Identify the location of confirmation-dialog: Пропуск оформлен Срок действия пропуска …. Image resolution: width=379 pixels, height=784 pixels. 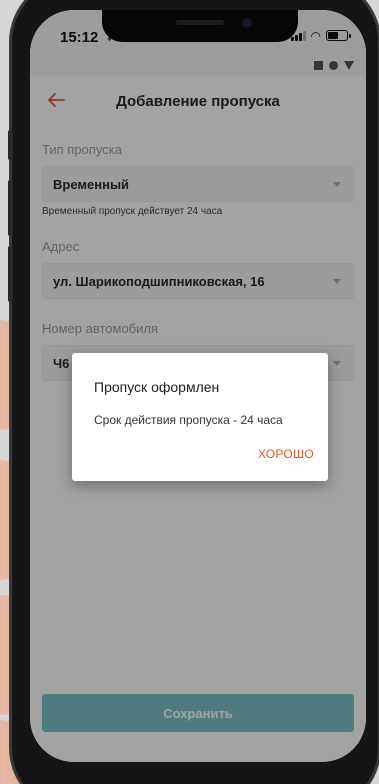
(200, 417).